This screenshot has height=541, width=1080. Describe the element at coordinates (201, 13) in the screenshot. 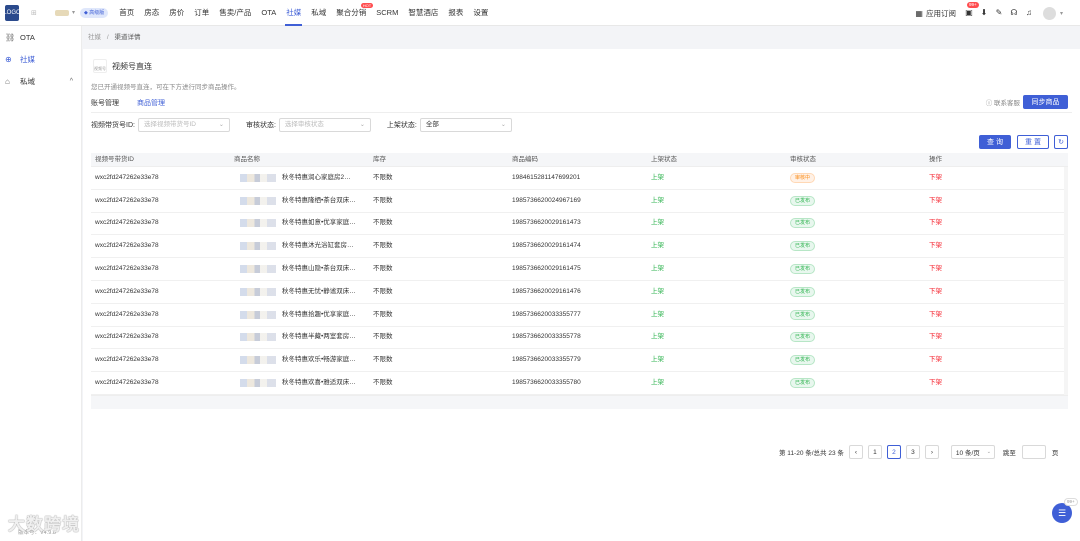

I see `nav-item: 订单` at that location.